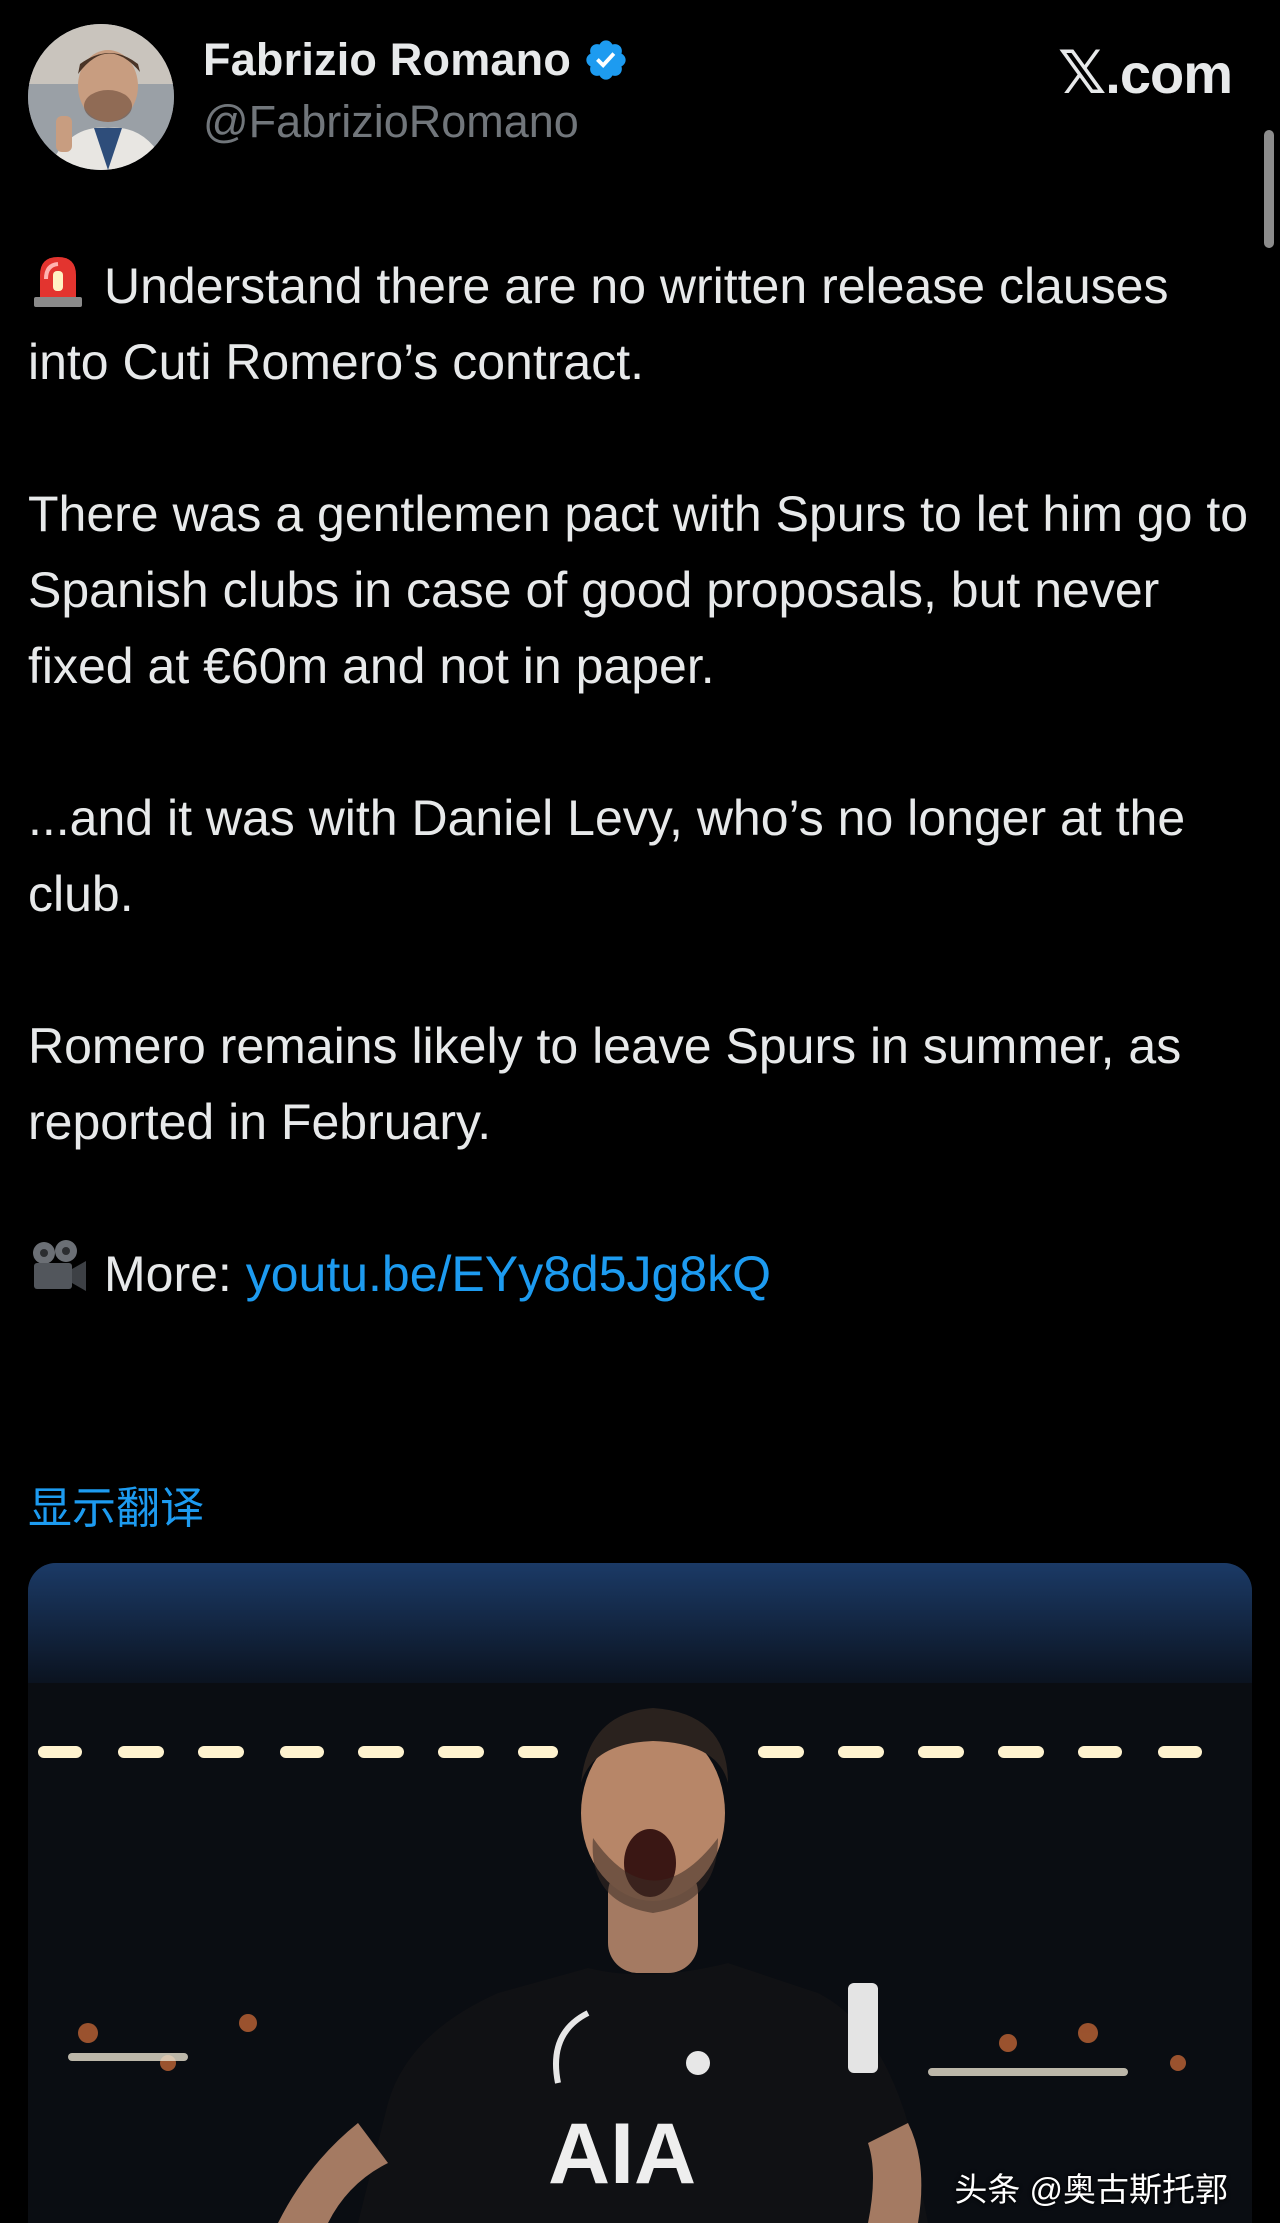 The height and width of the screenshot is (2223, 1280). I want to click on movie-camera-emoji-icon, so click(58, 1267).